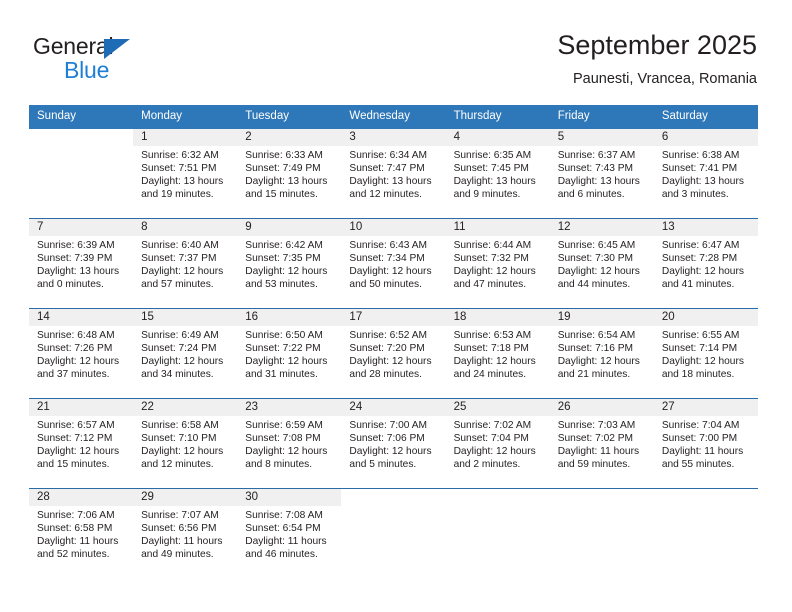 The height and width of the screenshot is (612, 792). What do you see at coordinates (700, 155) in the screenshot?
I see `sunrise-text: Sunrise: 6:38 AM` at bounding box center [700, 155].